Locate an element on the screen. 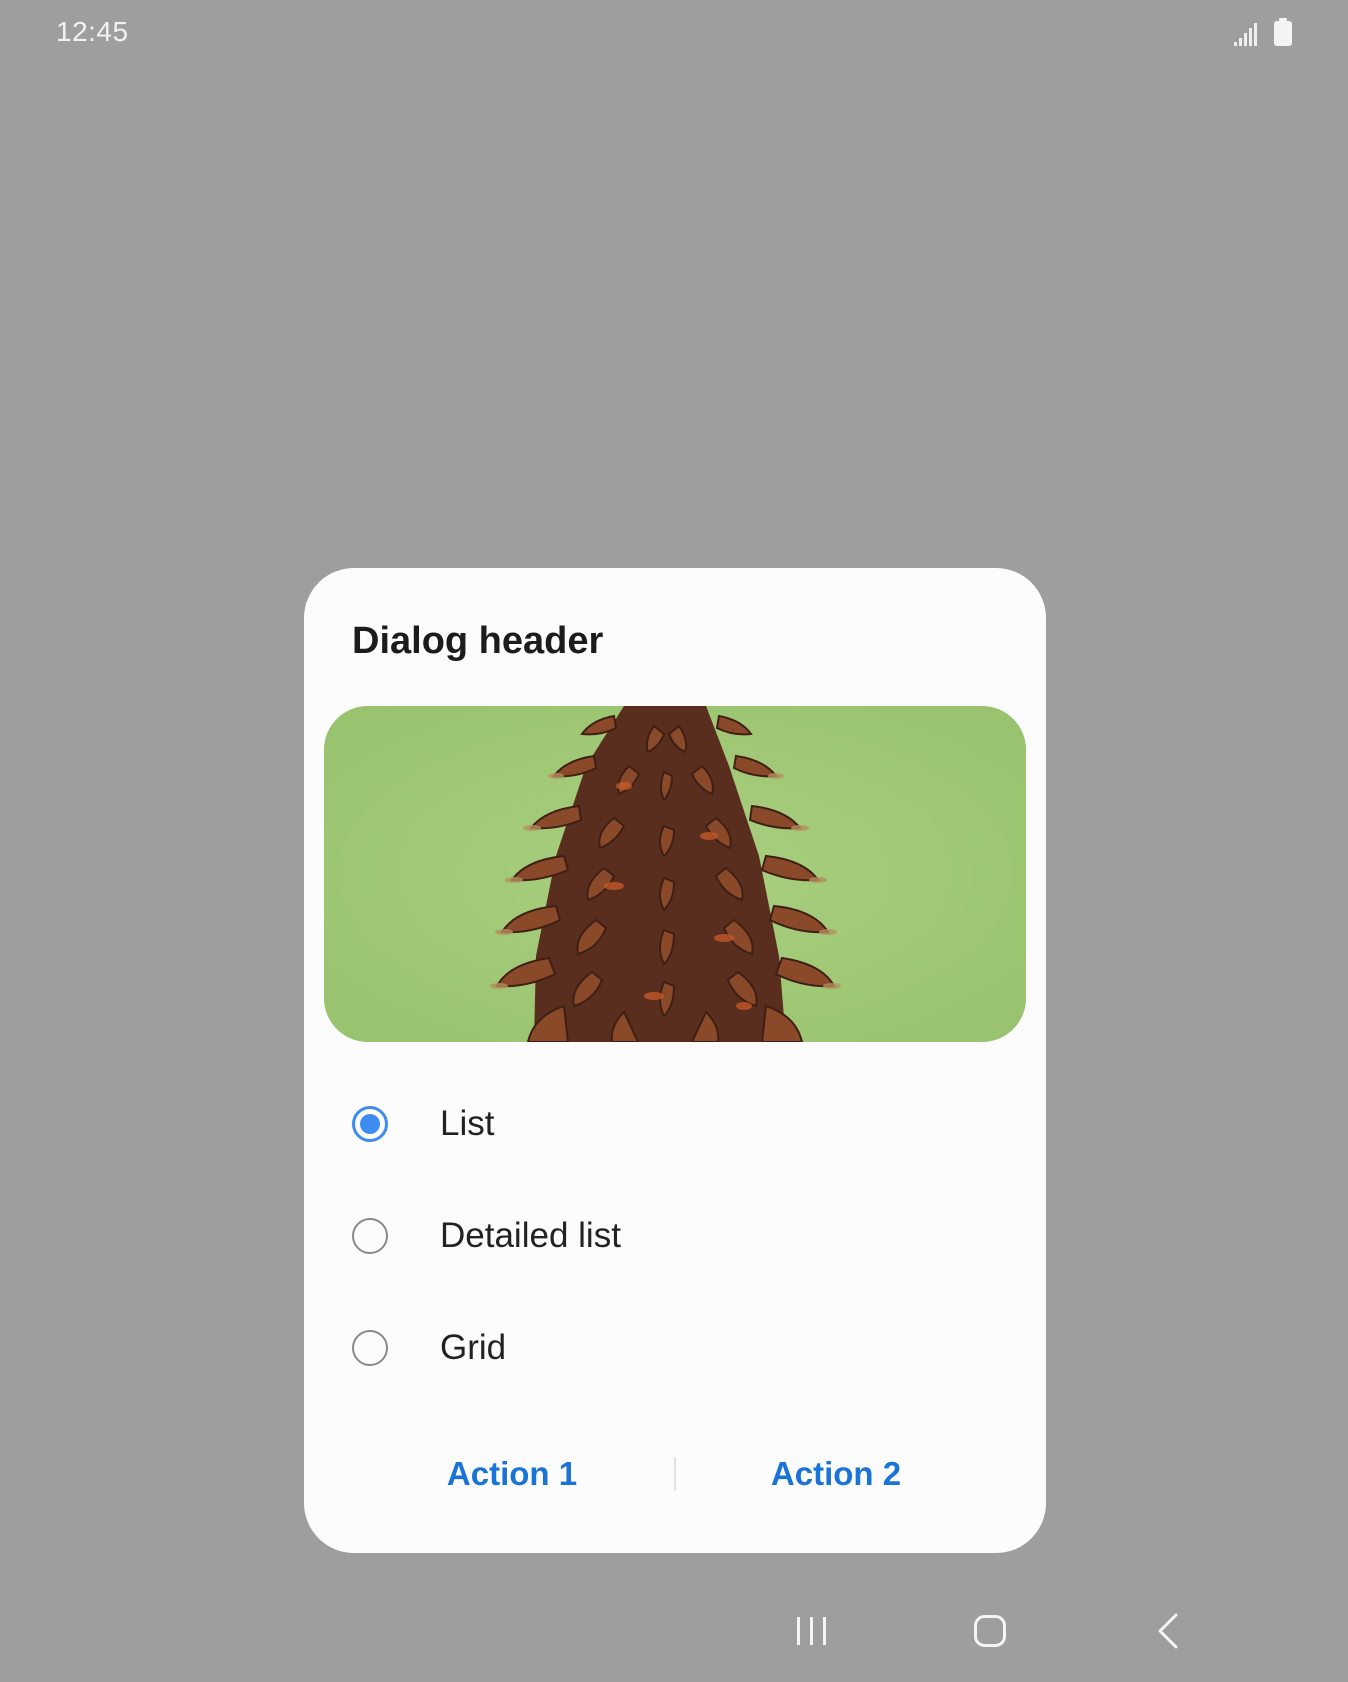 This screenshot has height=1682, width=1348. back-icon is located at coordinates (1168, 1633).